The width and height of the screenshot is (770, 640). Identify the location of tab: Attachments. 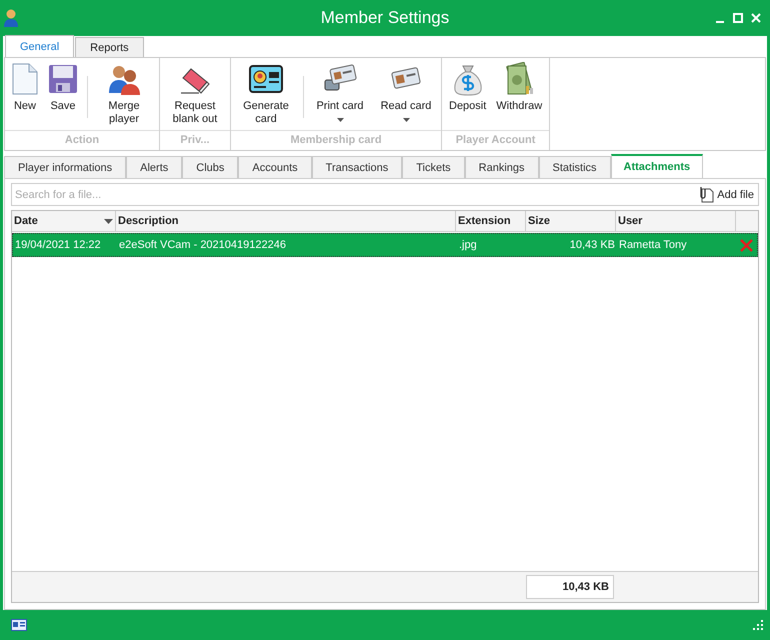
(657, 166).